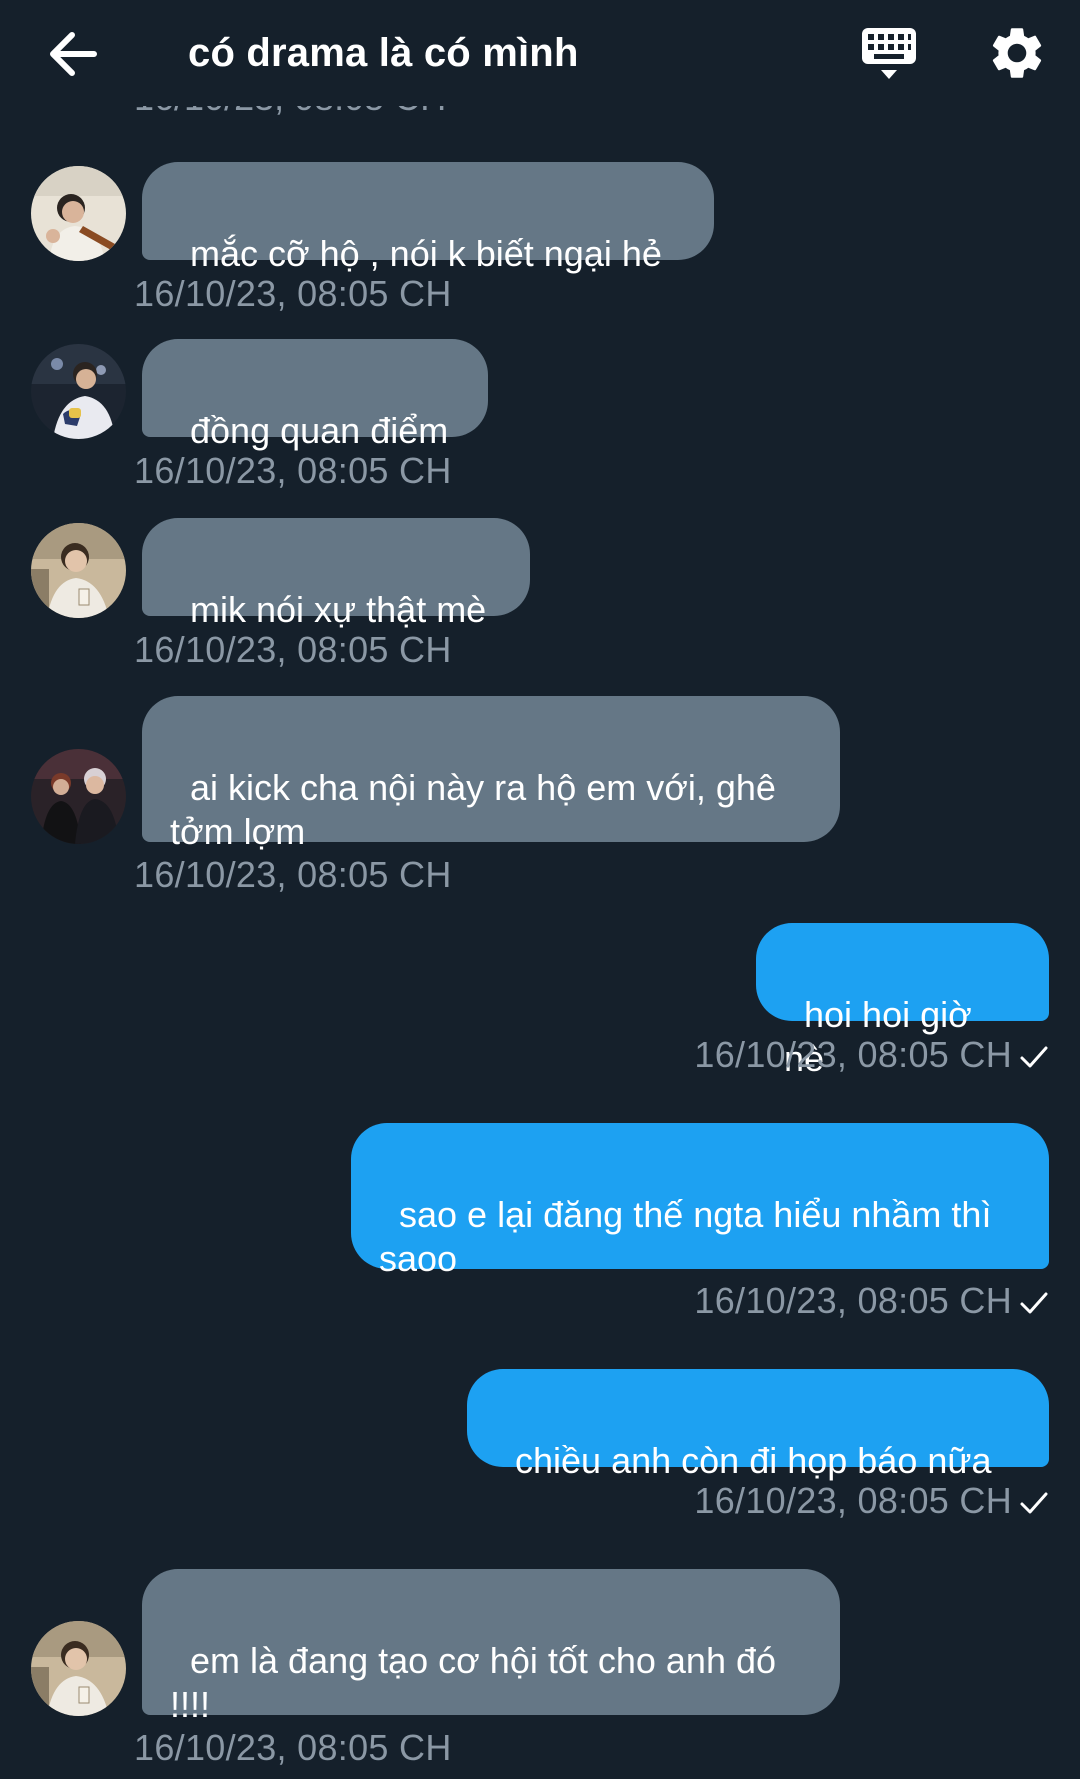 This screenshot has height=1779, width=1080. I want to click on keyboard-icon, so click(889, 53).